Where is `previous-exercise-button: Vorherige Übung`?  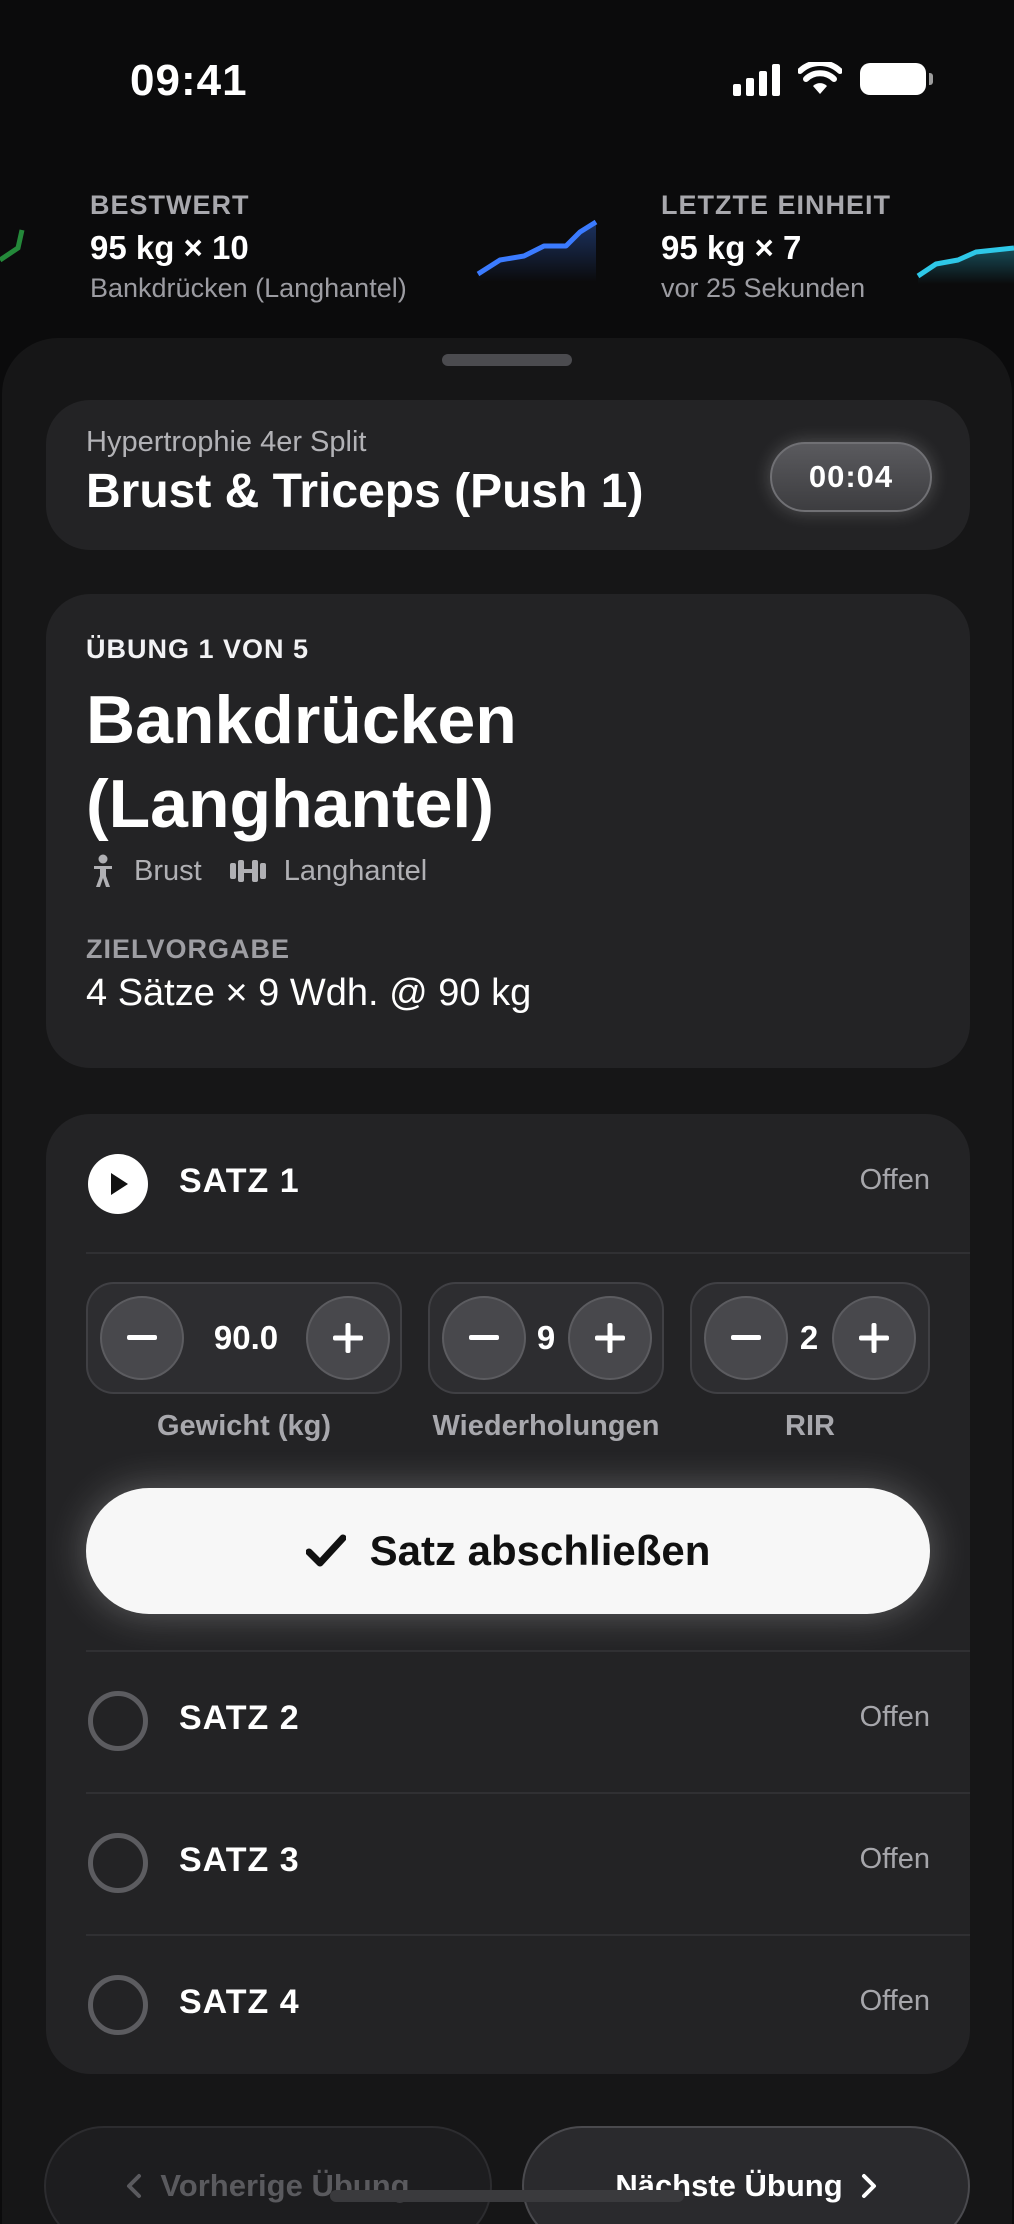 previous-exercise-button: Vorherige Übung is located at coordinates (268, 2175).